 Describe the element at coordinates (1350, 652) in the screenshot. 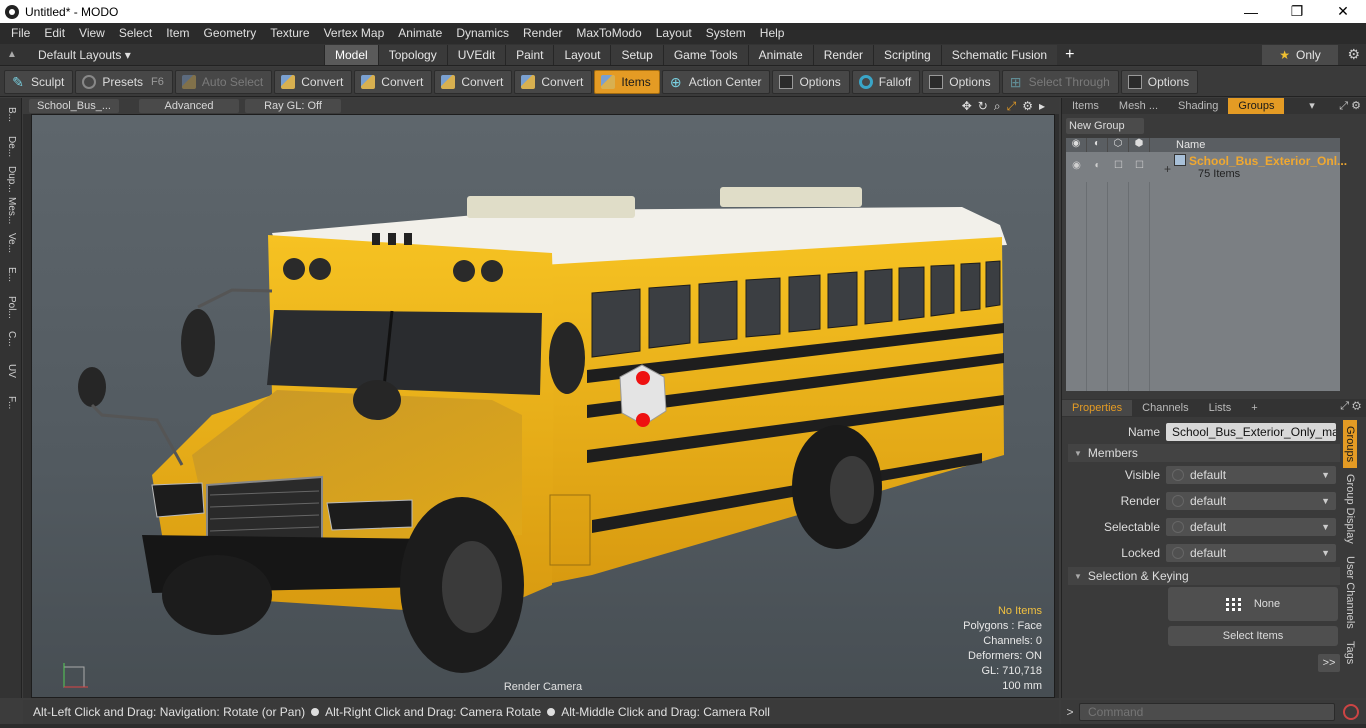

I see `side-tab-tags: Tags` at that location.